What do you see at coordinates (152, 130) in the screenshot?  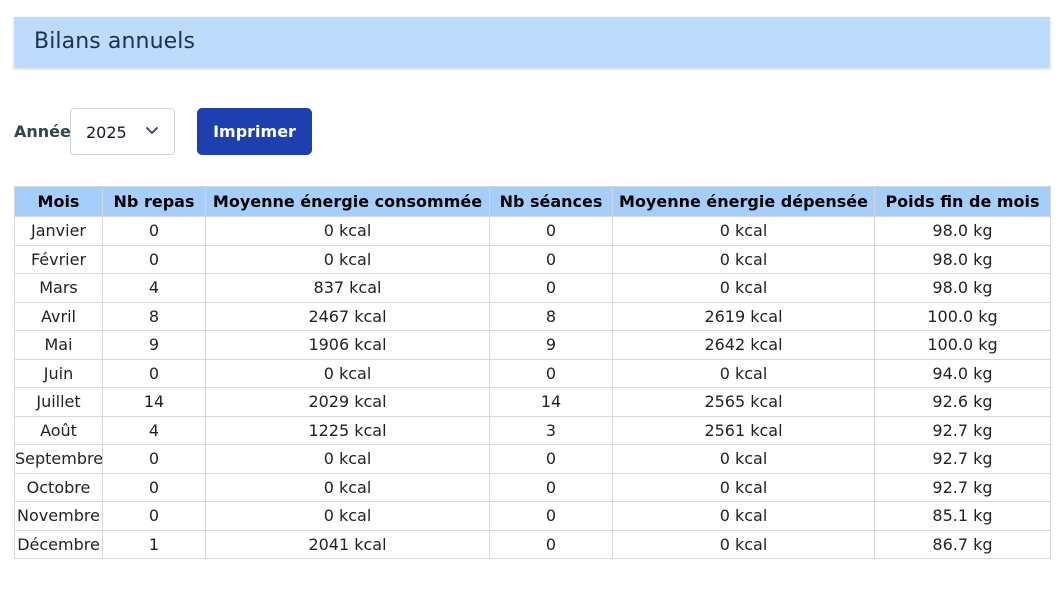 I see `chevron-down-icon` at bounding box center [152, 130].